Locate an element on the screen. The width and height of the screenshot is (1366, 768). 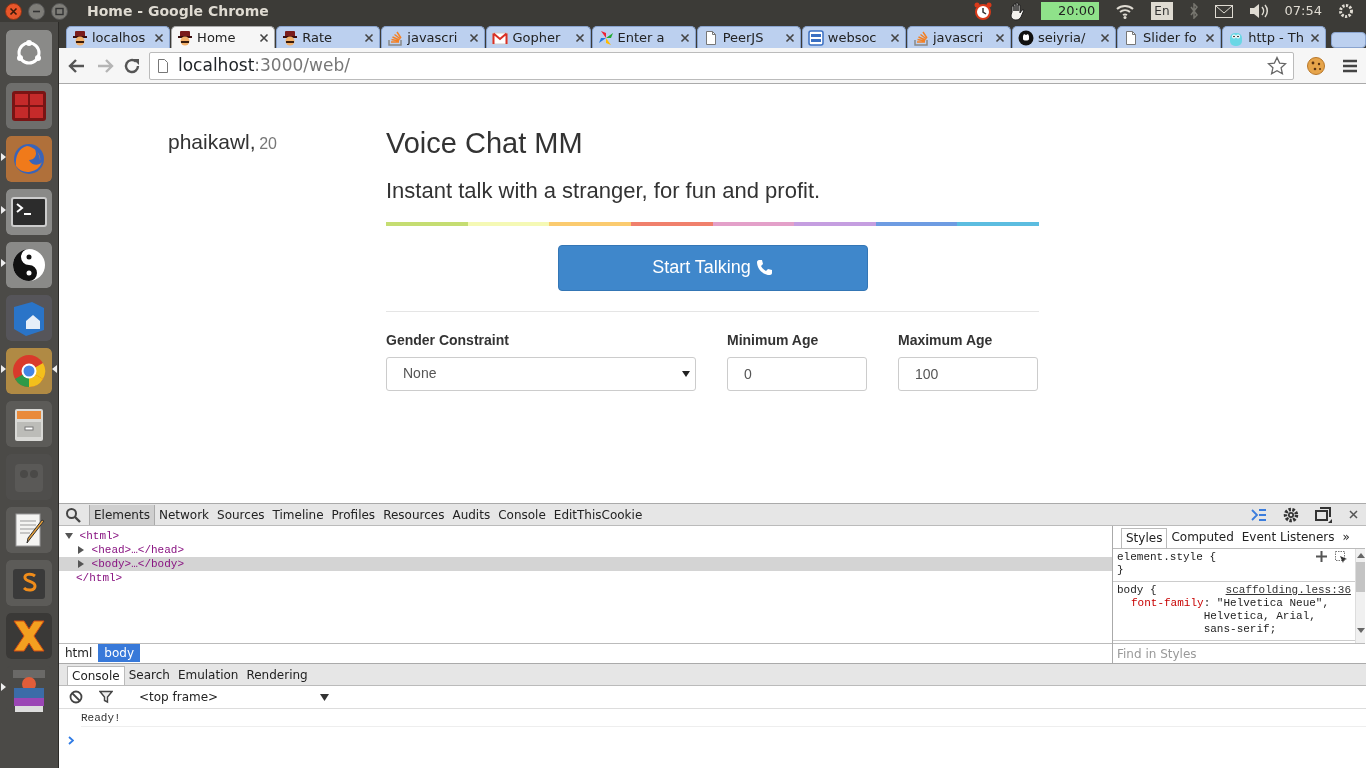
address-bar: localhost:3000/web/ is located at coordinates (721, 65).